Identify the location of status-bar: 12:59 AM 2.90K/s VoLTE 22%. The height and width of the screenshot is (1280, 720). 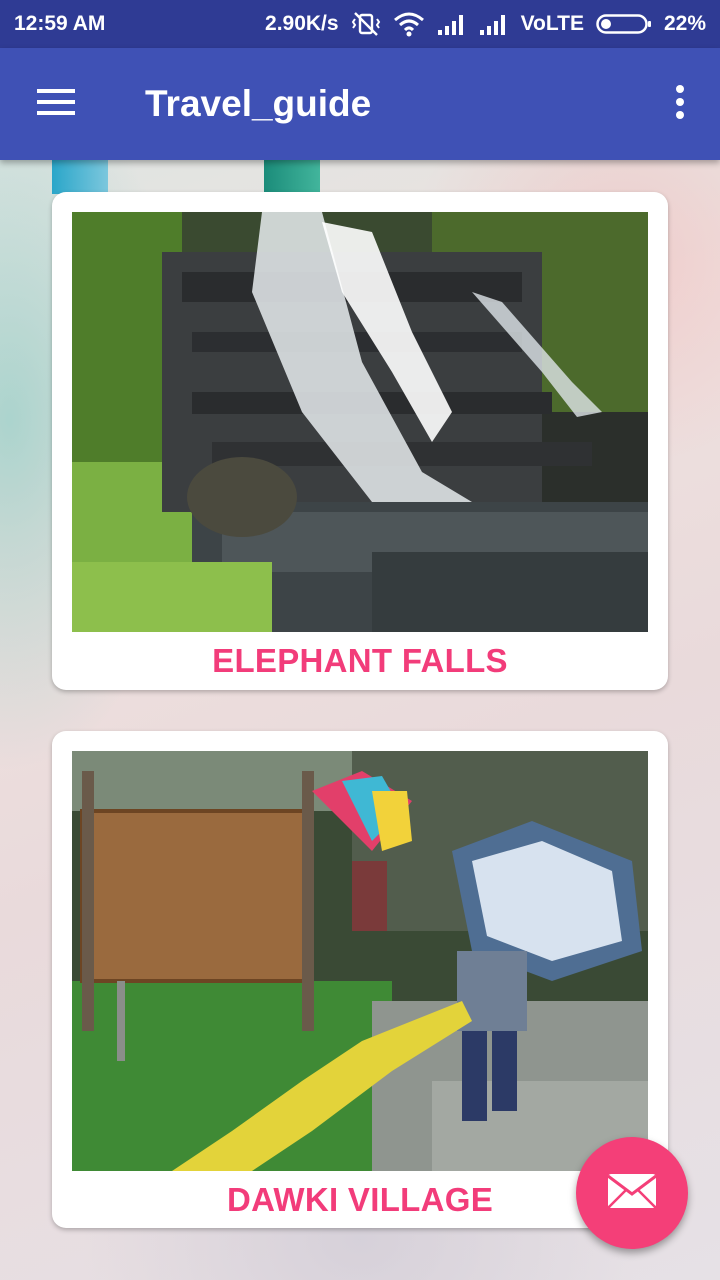
(360, 24).